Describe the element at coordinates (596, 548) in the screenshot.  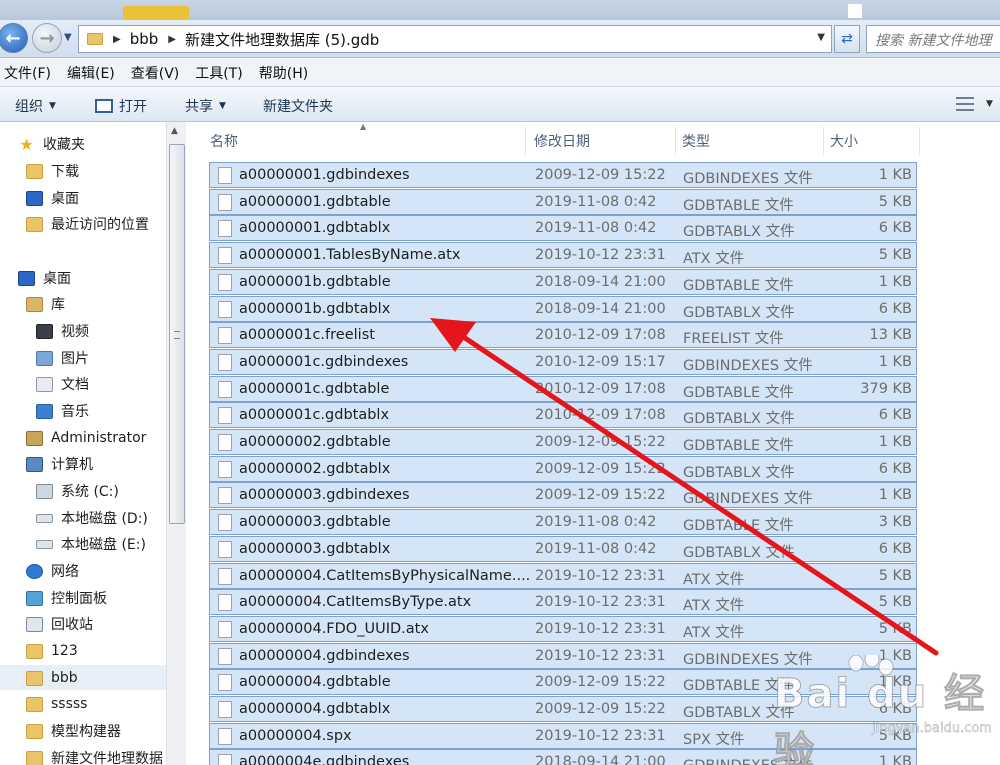
I see `file-modified-date: 2019-11-08 0:42` at that location.